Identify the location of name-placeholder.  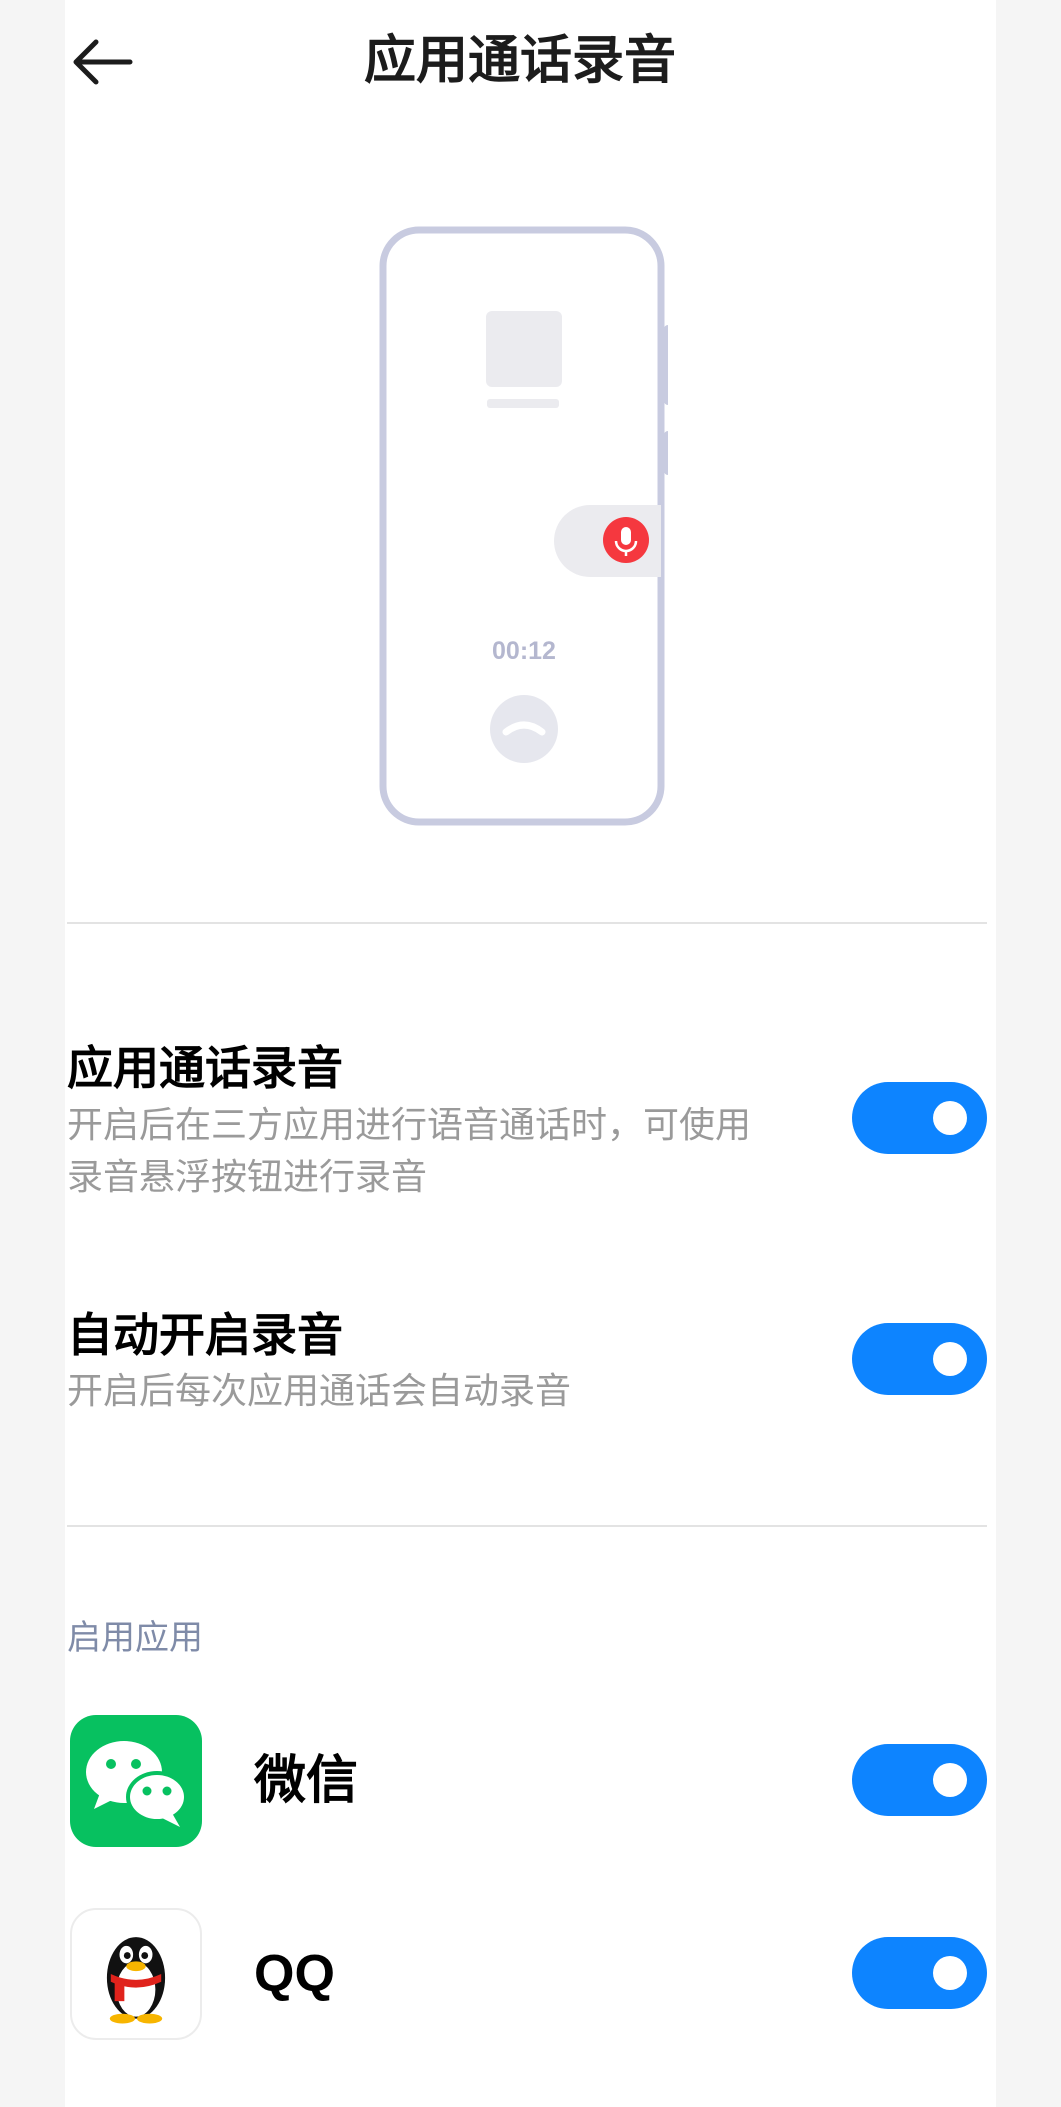
(523, 403).